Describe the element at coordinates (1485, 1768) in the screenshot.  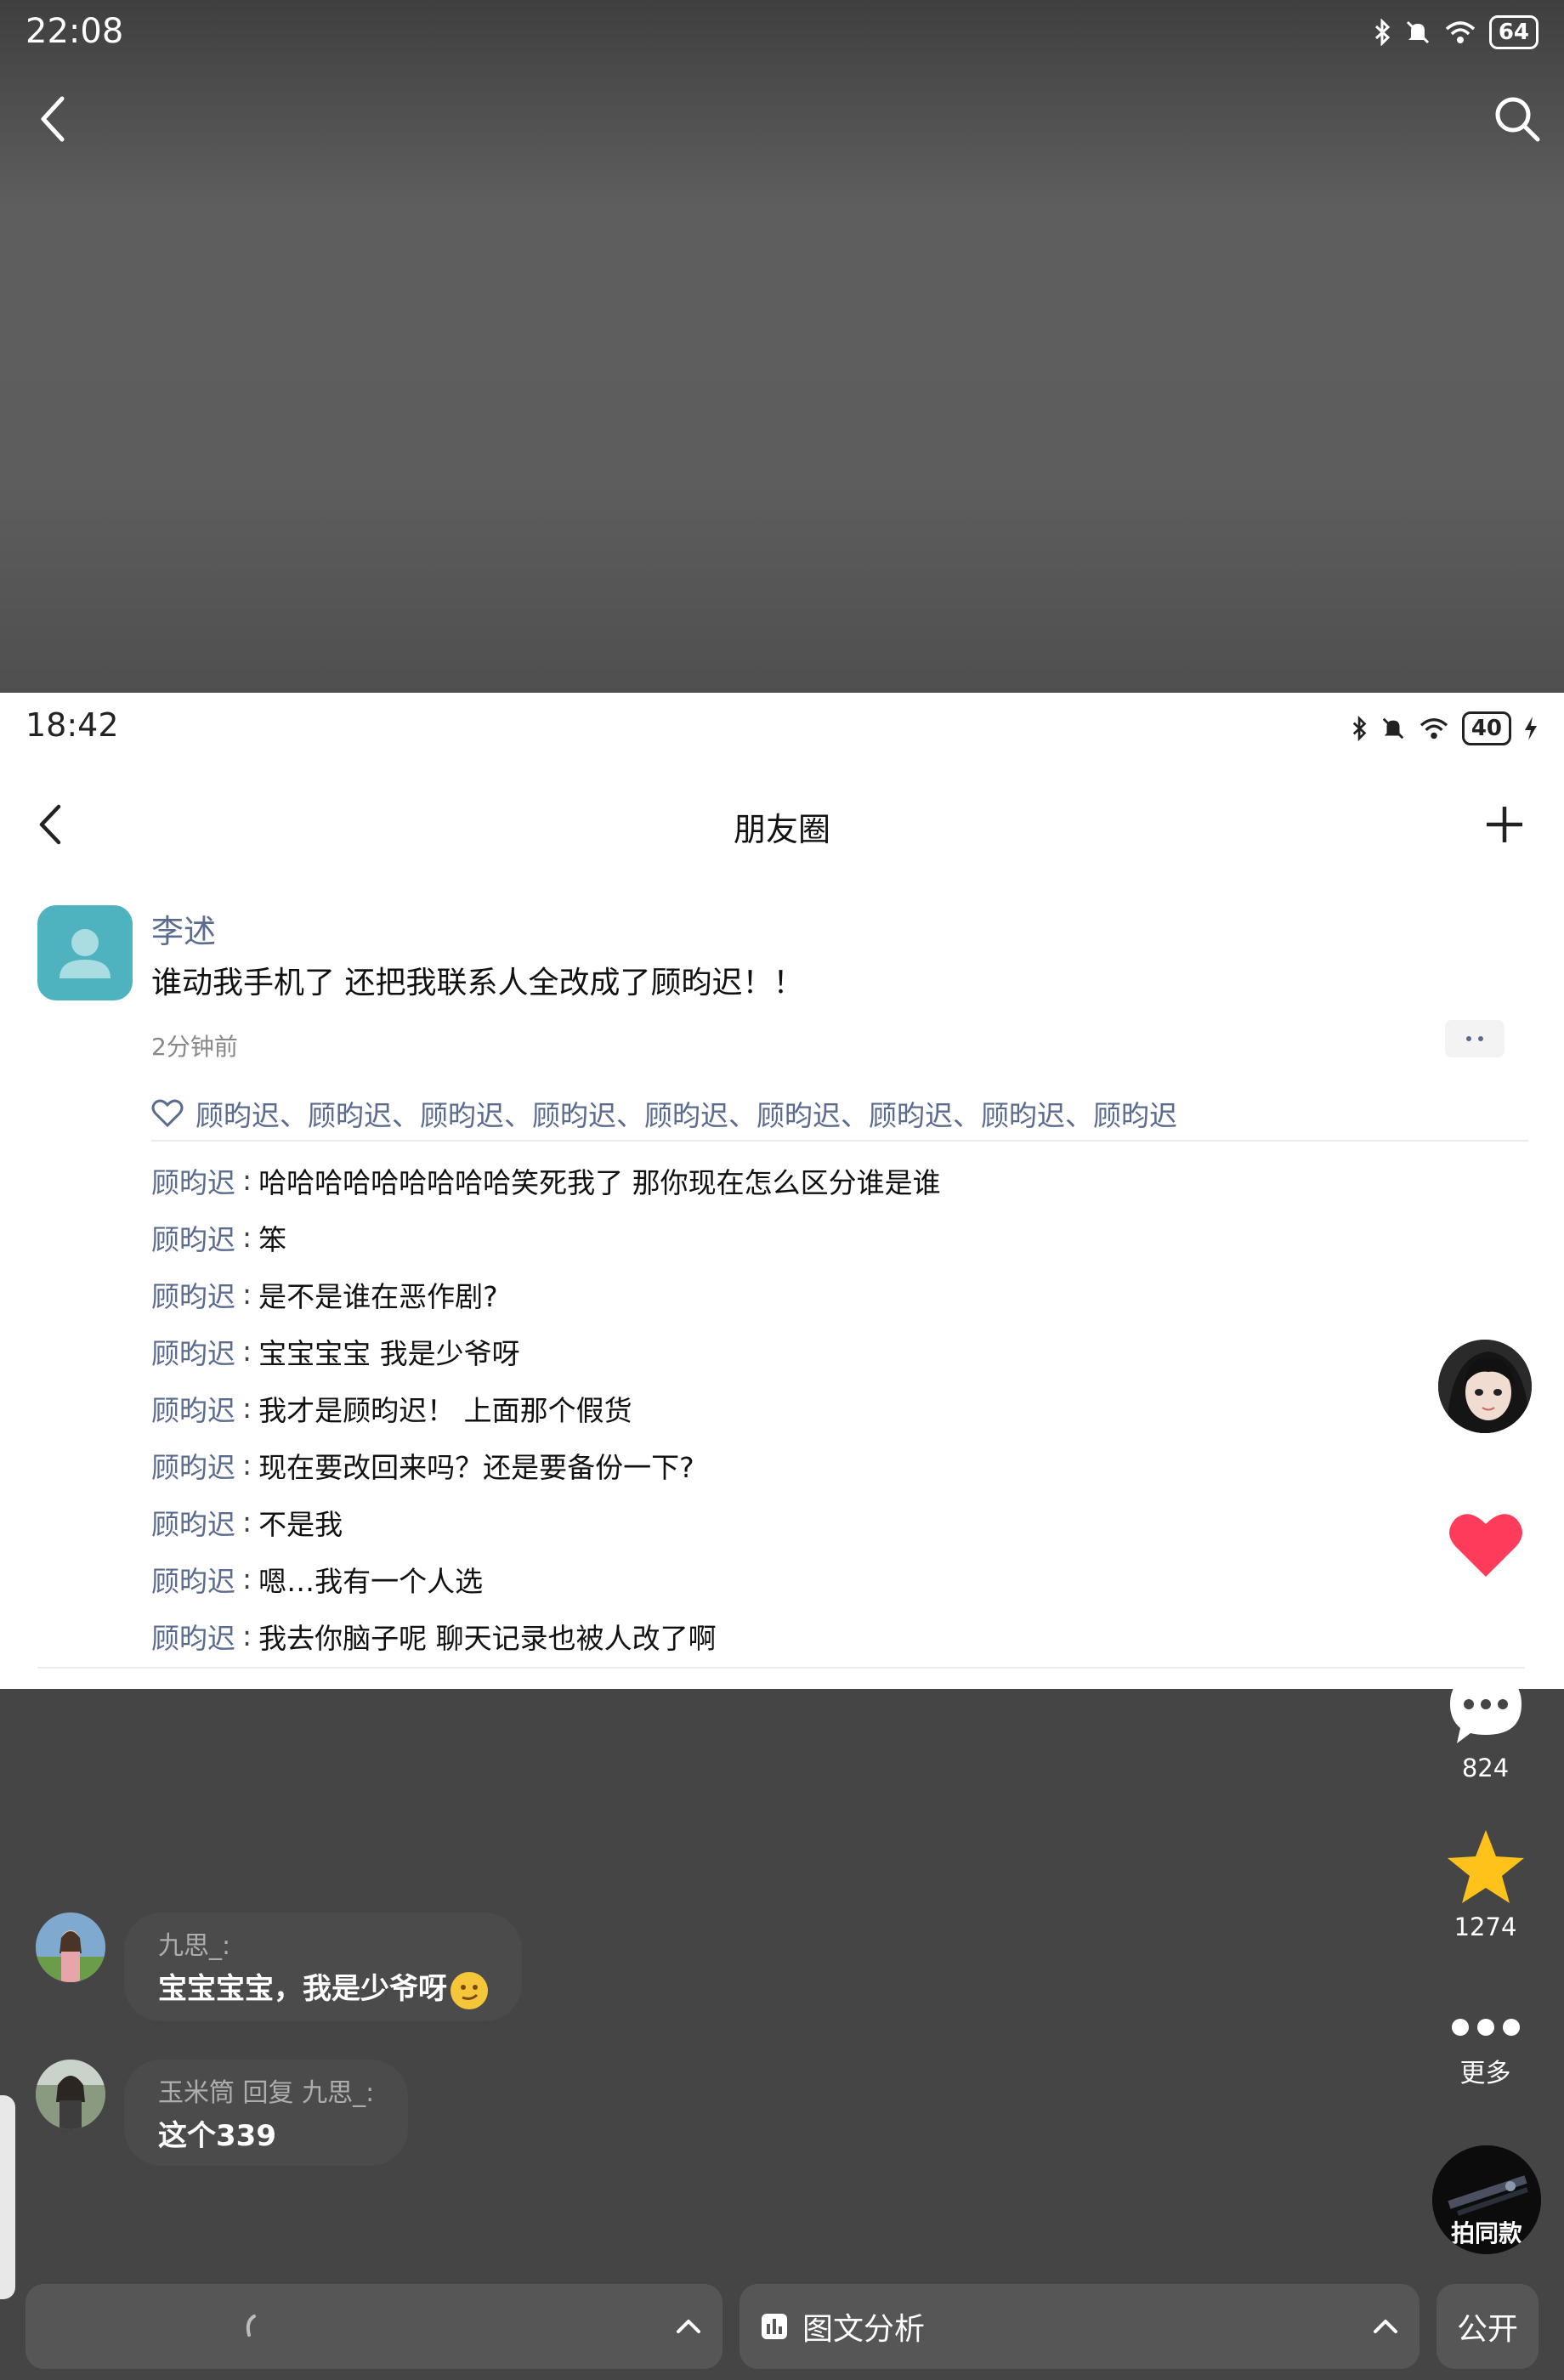
I see `comment-count: 824` at that location.